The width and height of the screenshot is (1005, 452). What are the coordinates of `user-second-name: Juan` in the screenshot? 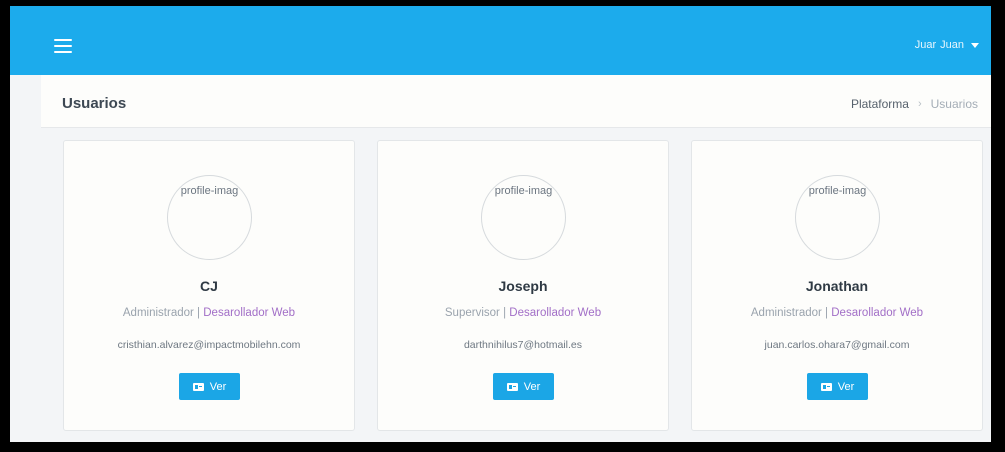 It's located at (952, 45).